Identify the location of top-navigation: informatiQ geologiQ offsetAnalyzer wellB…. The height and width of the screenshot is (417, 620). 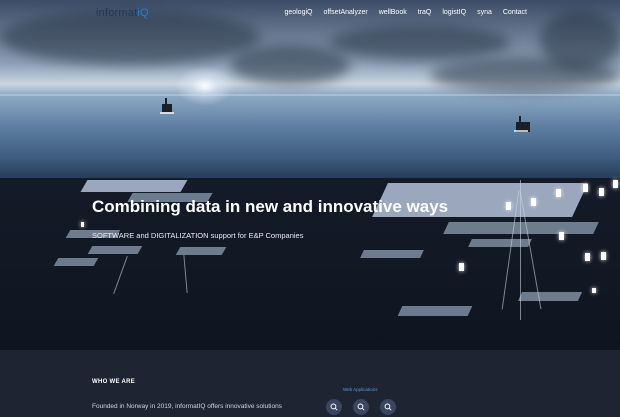
(310, 14).